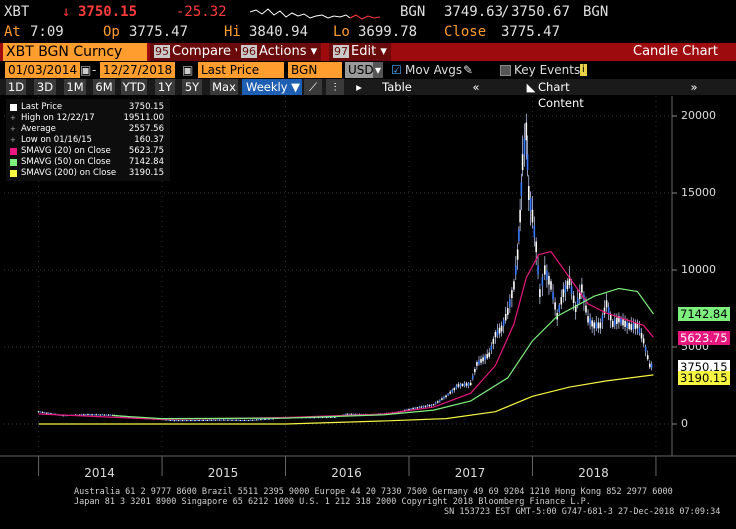 The height and width of the screenshot is (529, 736). What do you see at coordinates (241, 70) in the screenshot?
I see `field-select: Last Price` at bounding box center [241, 70].